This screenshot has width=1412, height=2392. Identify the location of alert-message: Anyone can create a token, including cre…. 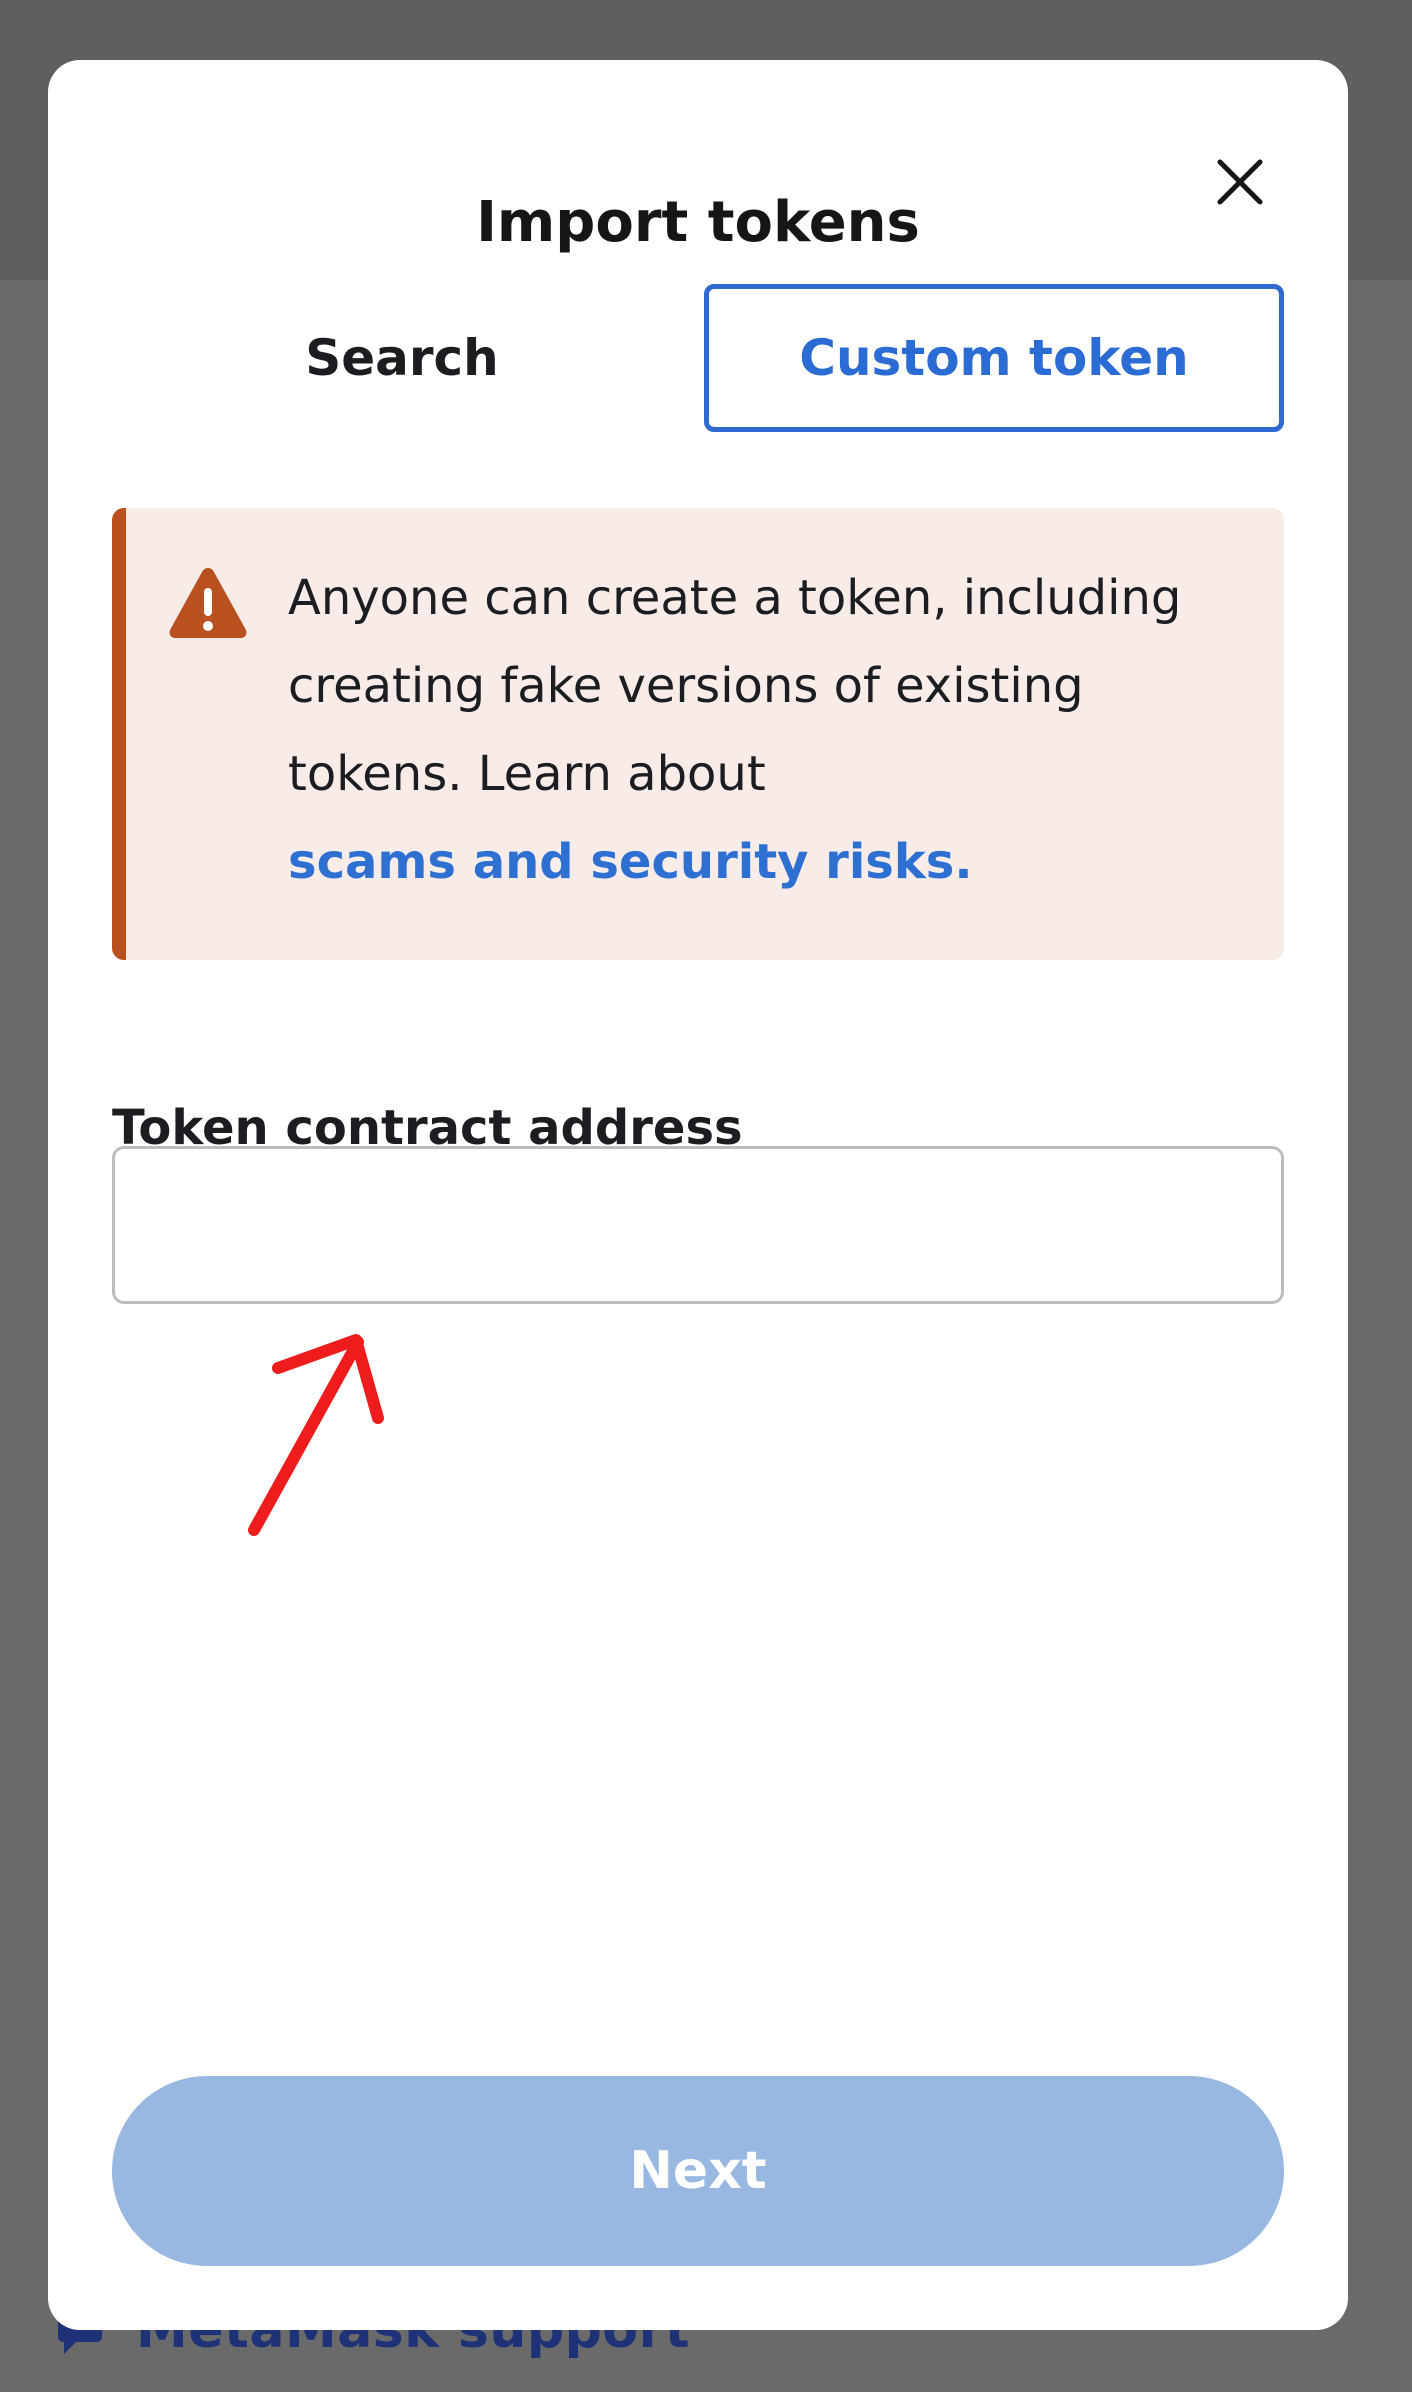
(768, 730).